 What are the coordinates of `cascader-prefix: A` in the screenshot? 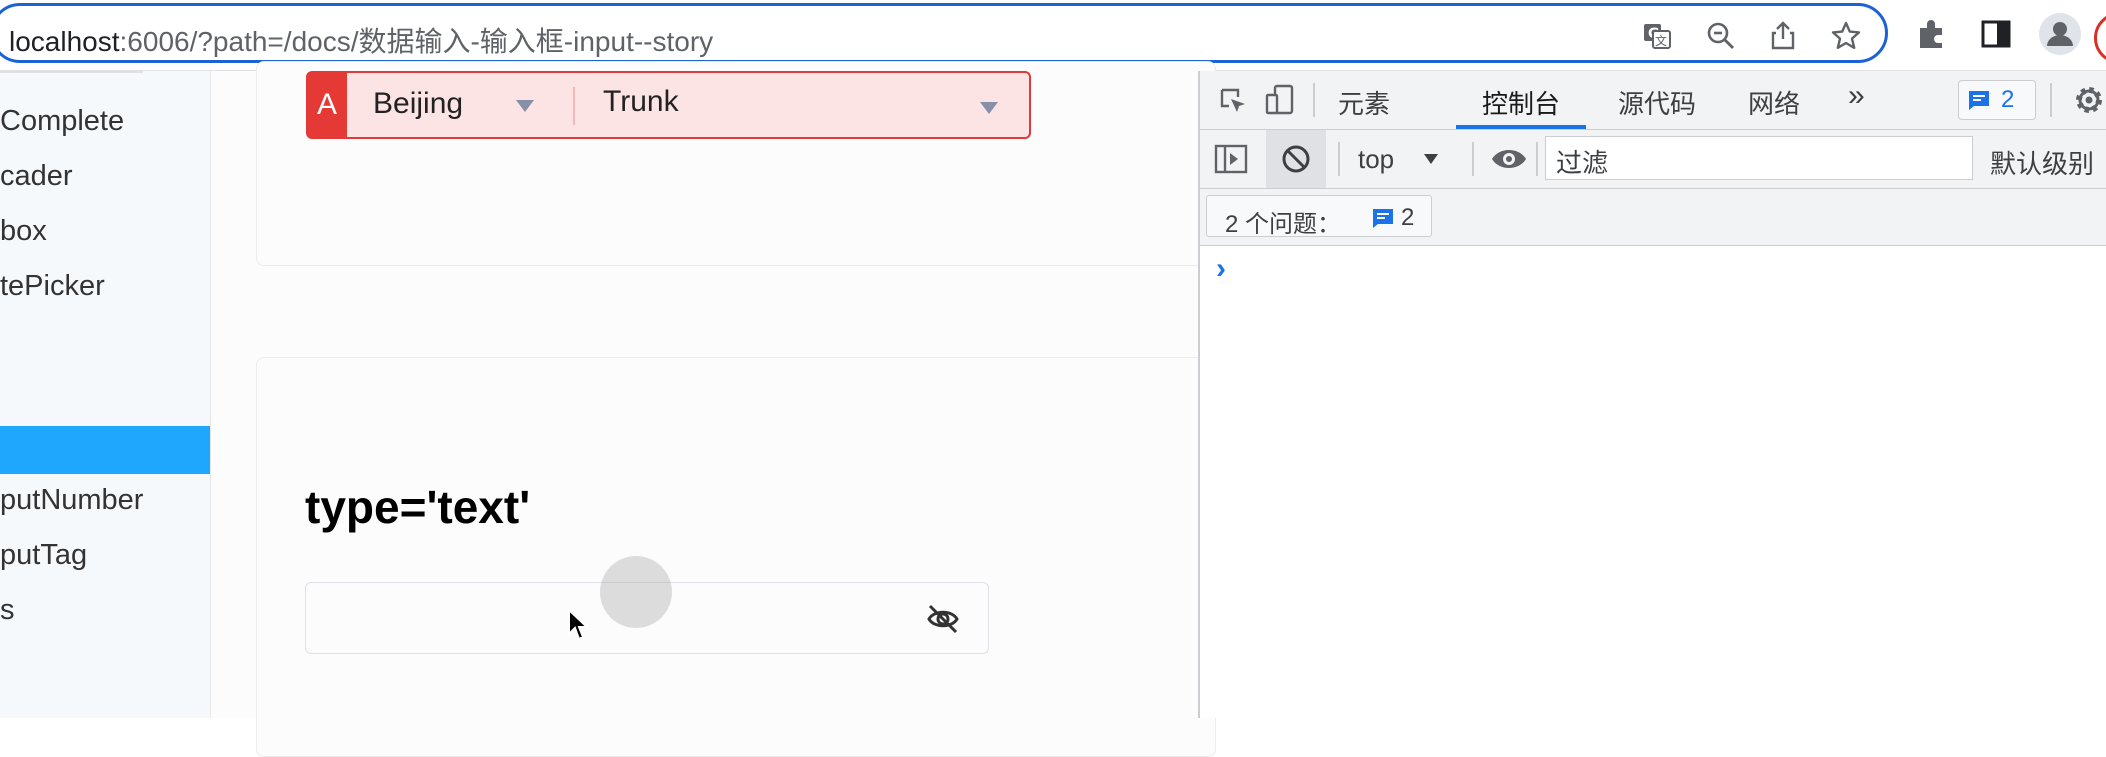 It's located at (327, 105).